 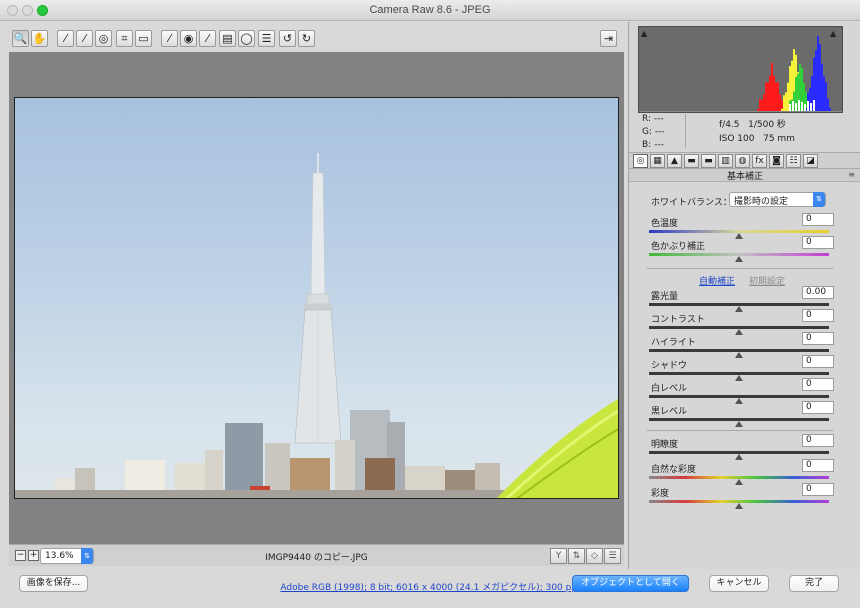 What do you see at coordinates (608, 38) in the screenshot?
I see `fullscreen-icon: ⇥` at bounding box center [608, 38].